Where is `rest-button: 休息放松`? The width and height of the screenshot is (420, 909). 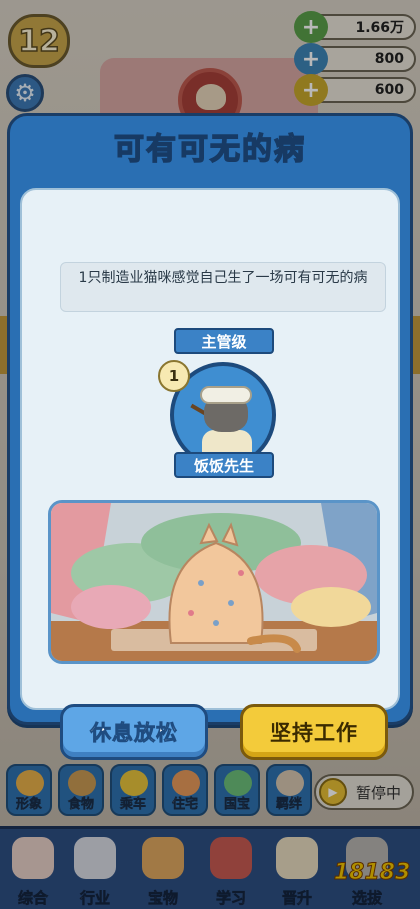
rest-button: 休息放松 is located at coordinates (134, 732).